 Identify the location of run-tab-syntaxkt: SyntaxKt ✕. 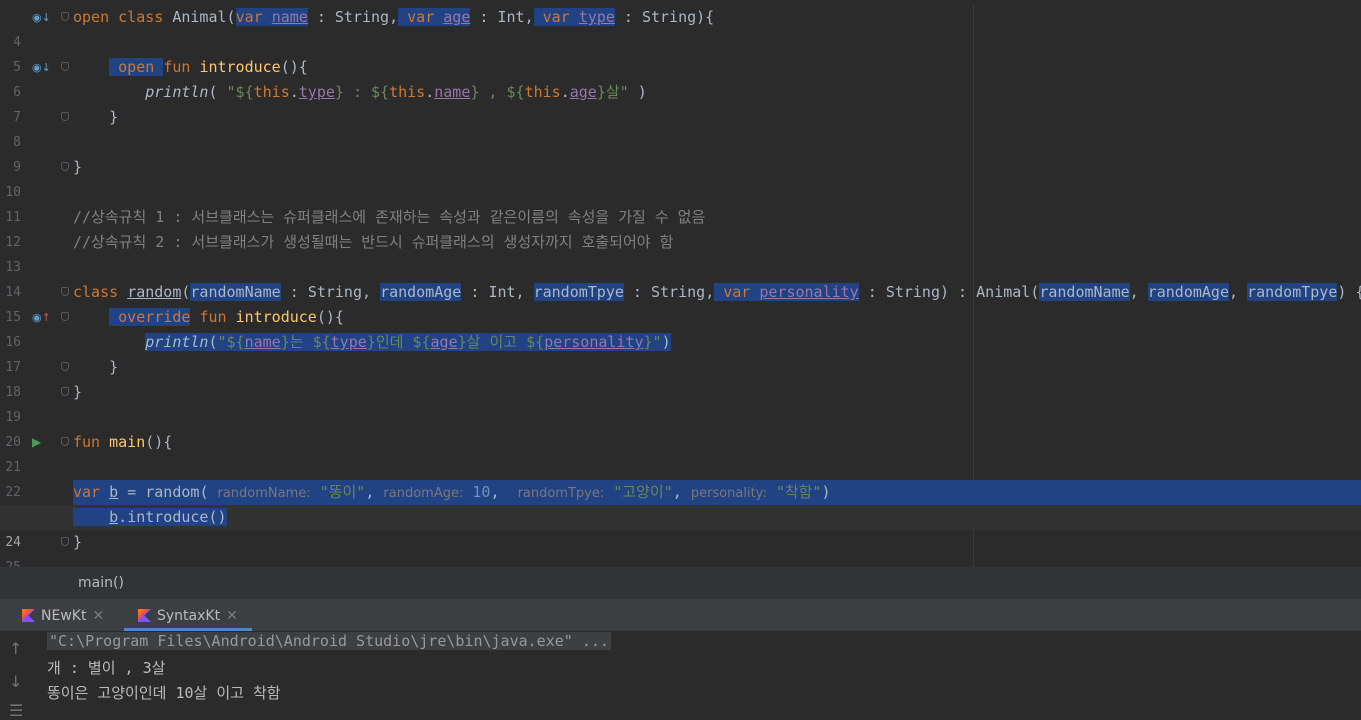
(188, 615).